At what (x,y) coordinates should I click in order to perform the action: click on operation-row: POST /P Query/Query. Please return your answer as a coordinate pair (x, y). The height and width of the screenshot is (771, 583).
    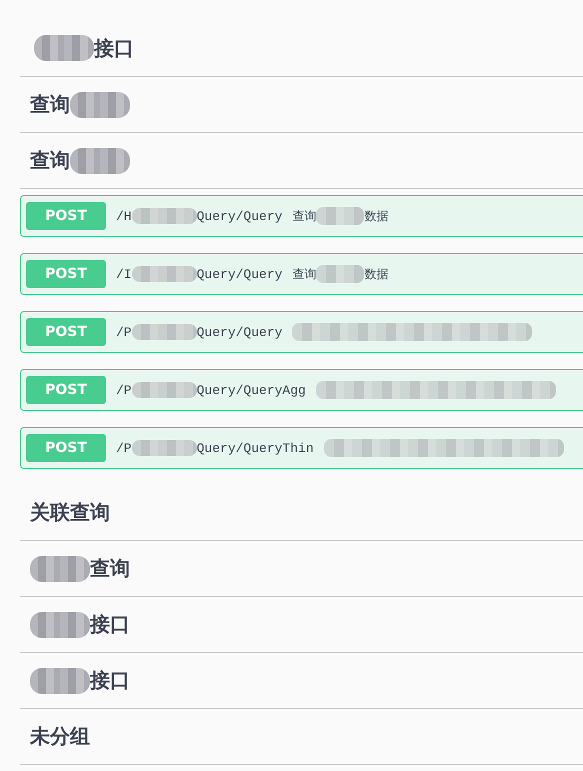
    Looking at the image, I should click on (301, 332).